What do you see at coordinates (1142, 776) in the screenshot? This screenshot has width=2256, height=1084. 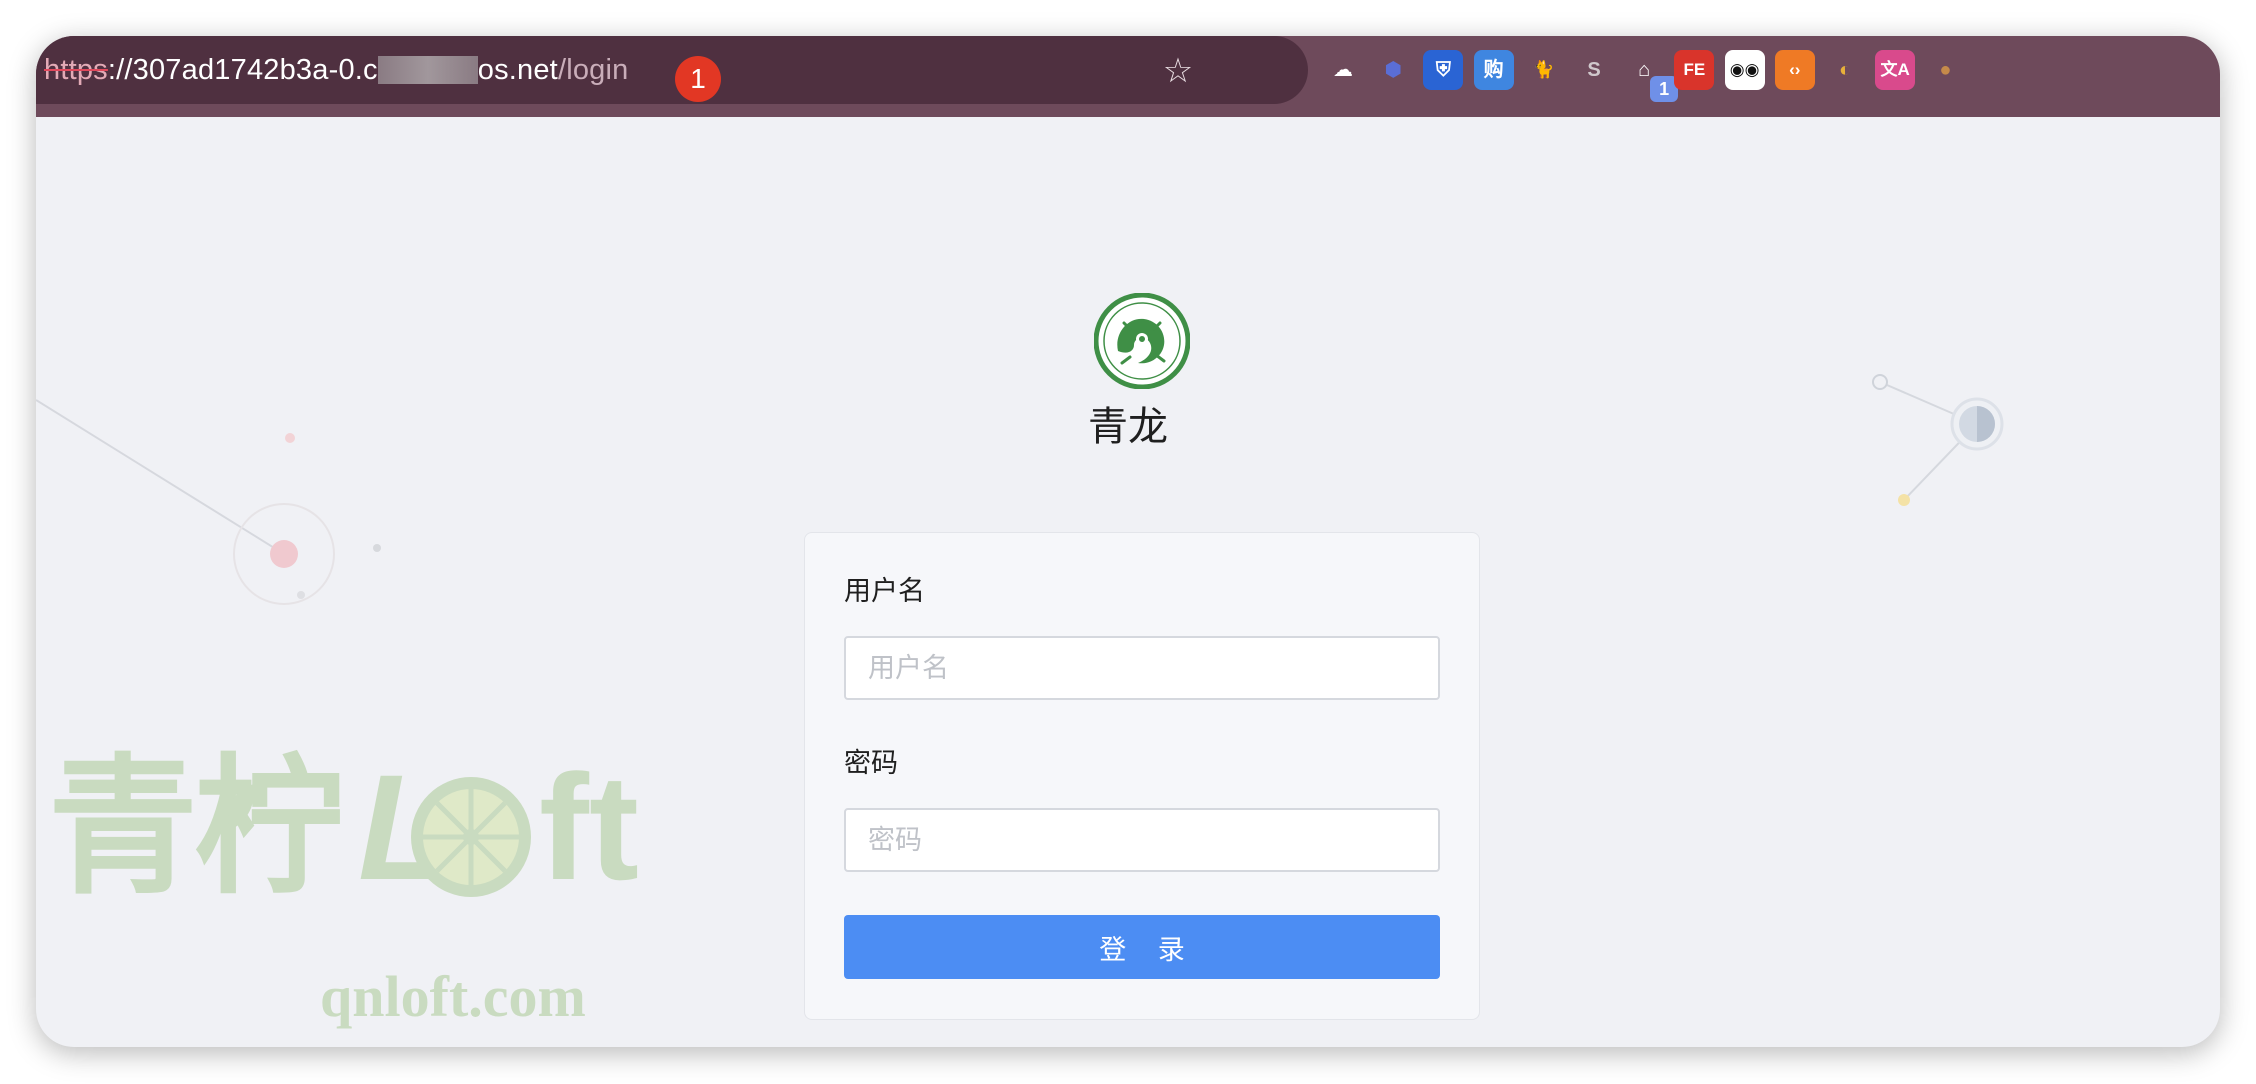 I see `login-card: 用户名 密码 登 录` at bounding box center [1142, 776].